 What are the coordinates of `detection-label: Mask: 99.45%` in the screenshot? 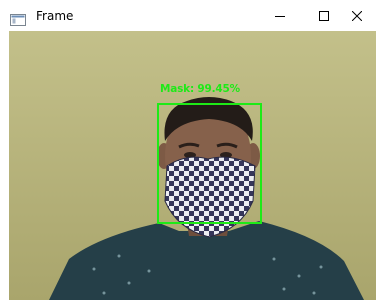 It's located at (200, 89).